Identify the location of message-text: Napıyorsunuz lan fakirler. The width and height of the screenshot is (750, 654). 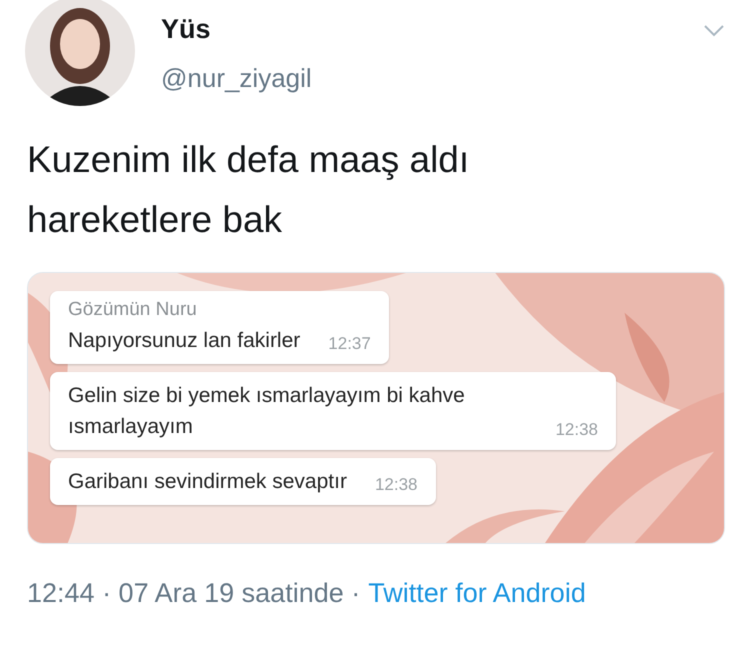
(184, 341).